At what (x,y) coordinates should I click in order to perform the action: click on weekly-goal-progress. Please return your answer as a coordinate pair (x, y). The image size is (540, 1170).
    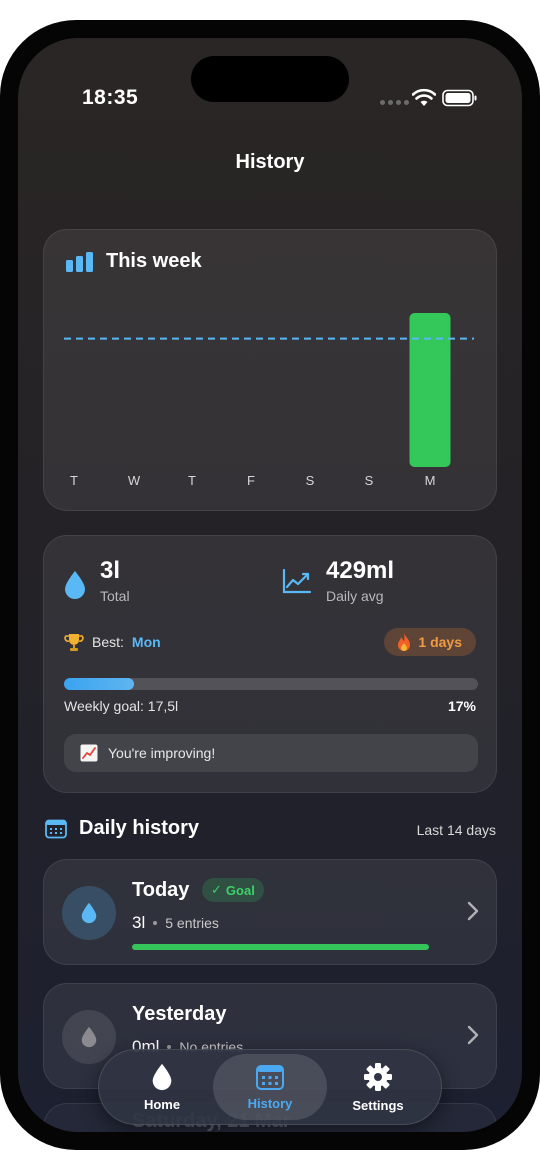
    Looking at the image, I should click on (271, 684).